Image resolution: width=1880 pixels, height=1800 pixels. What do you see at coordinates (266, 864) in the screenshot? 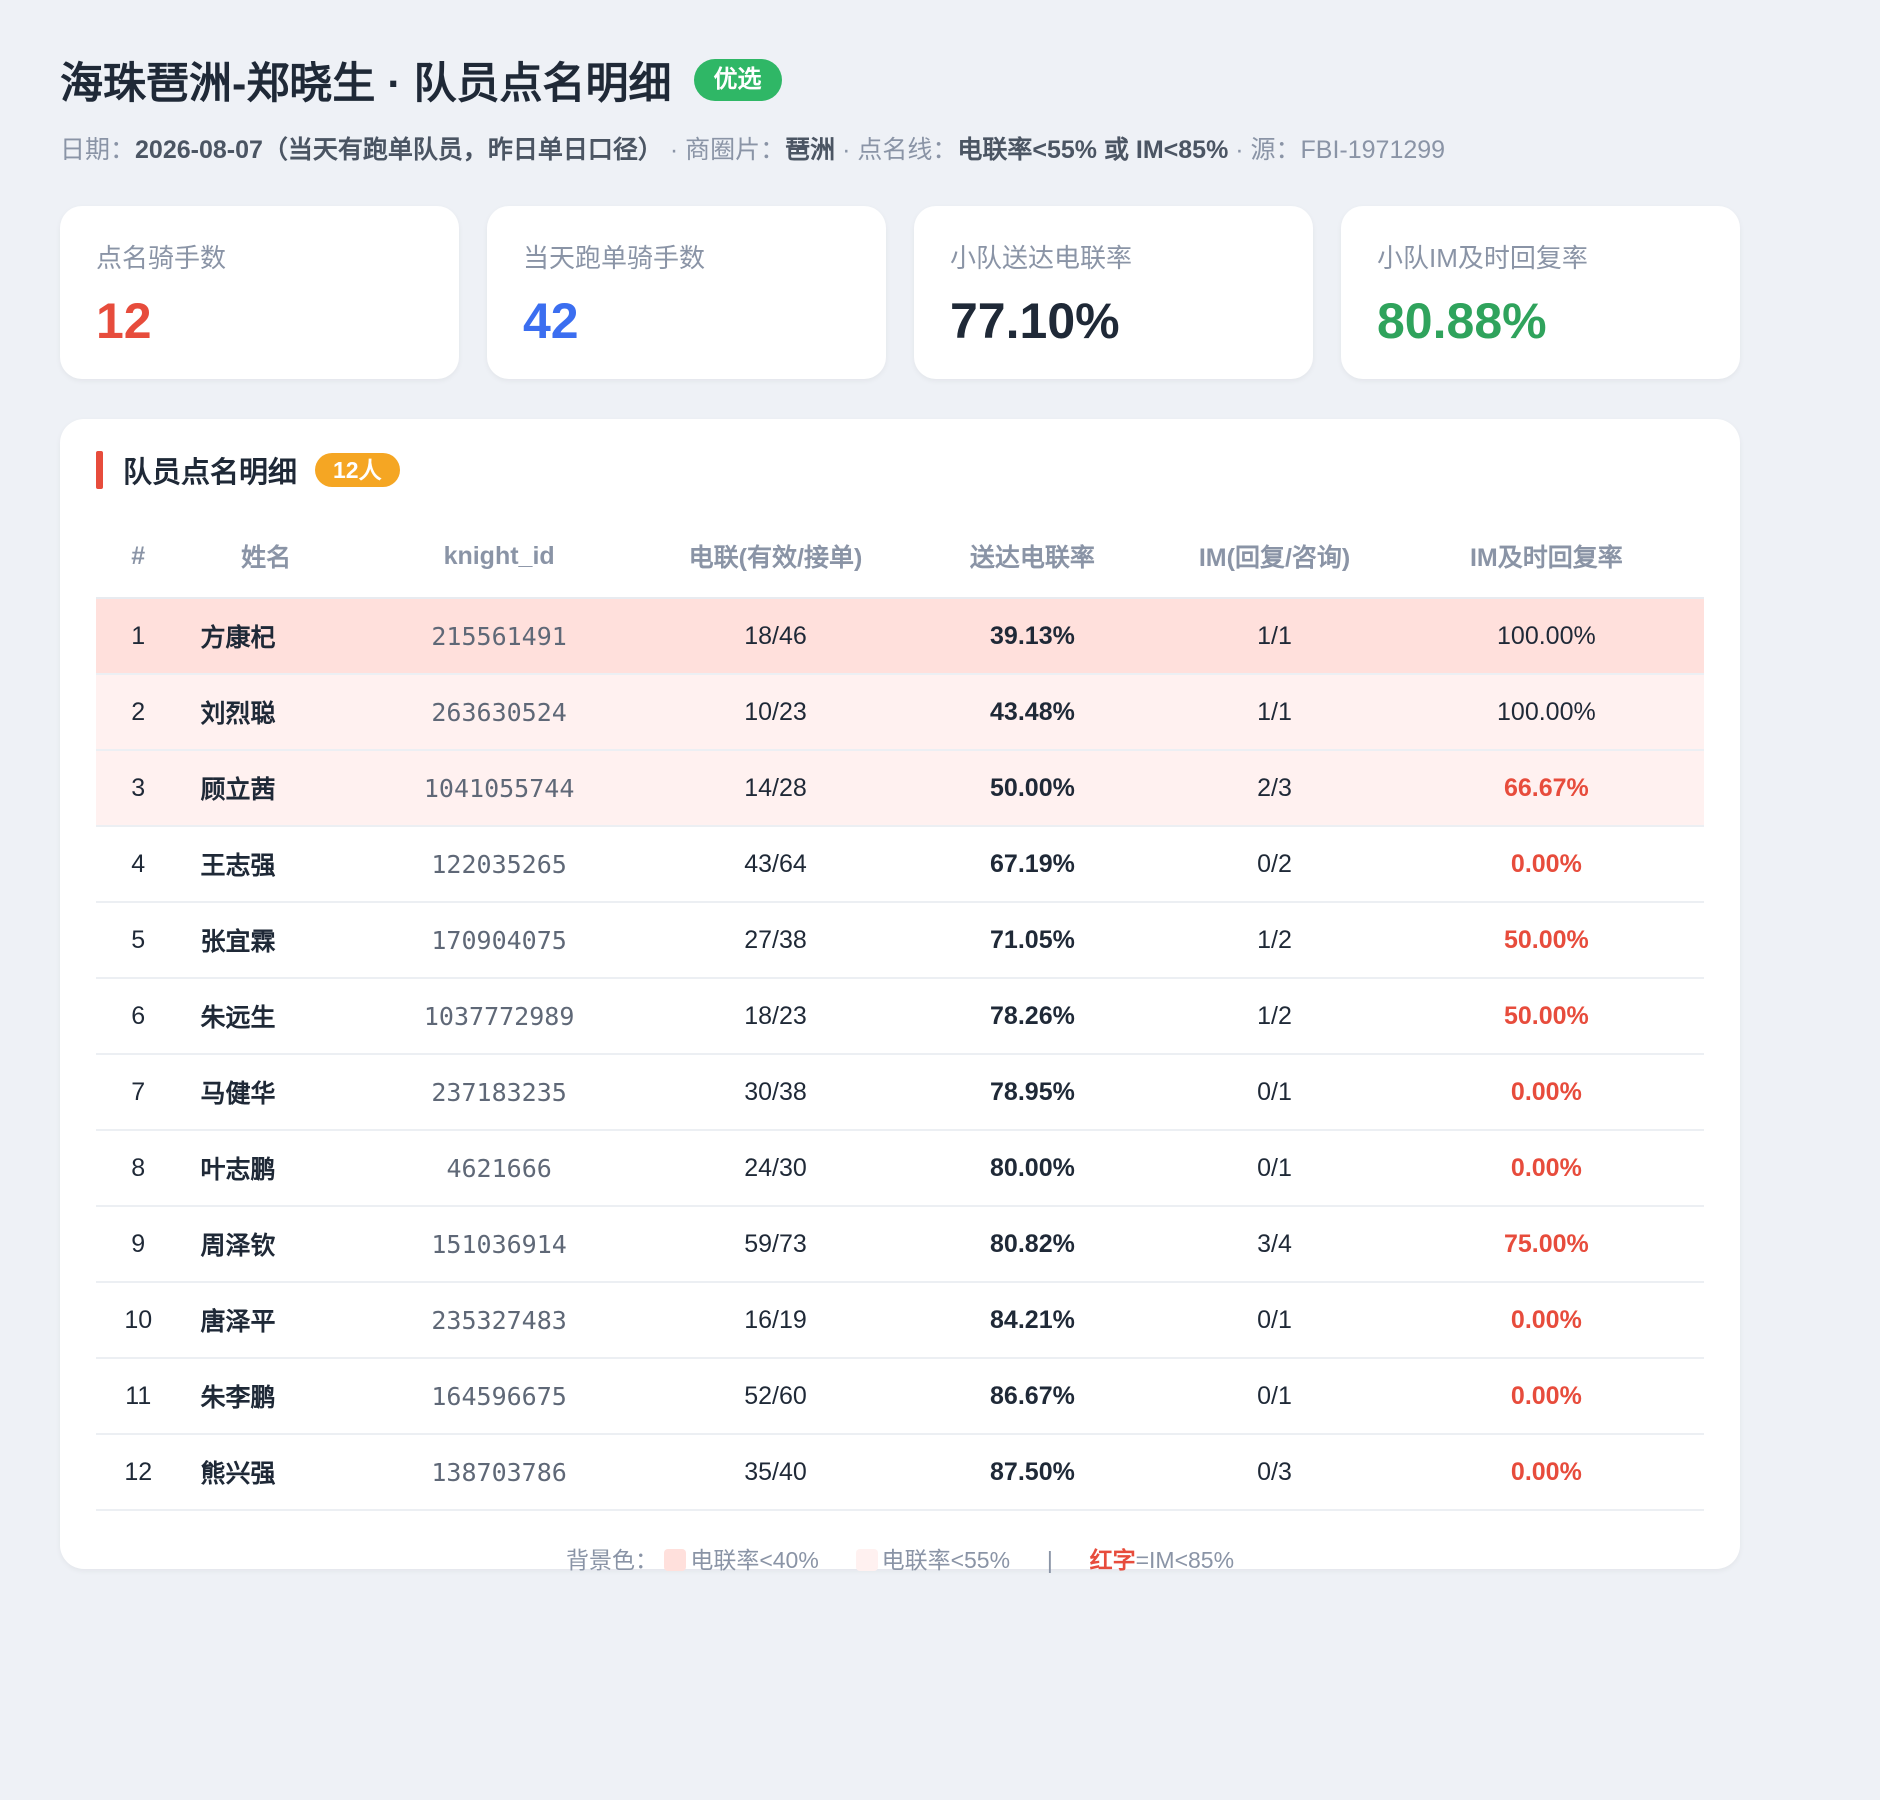
I see `cell-name: 王志强` at bounding box center [266, 864].